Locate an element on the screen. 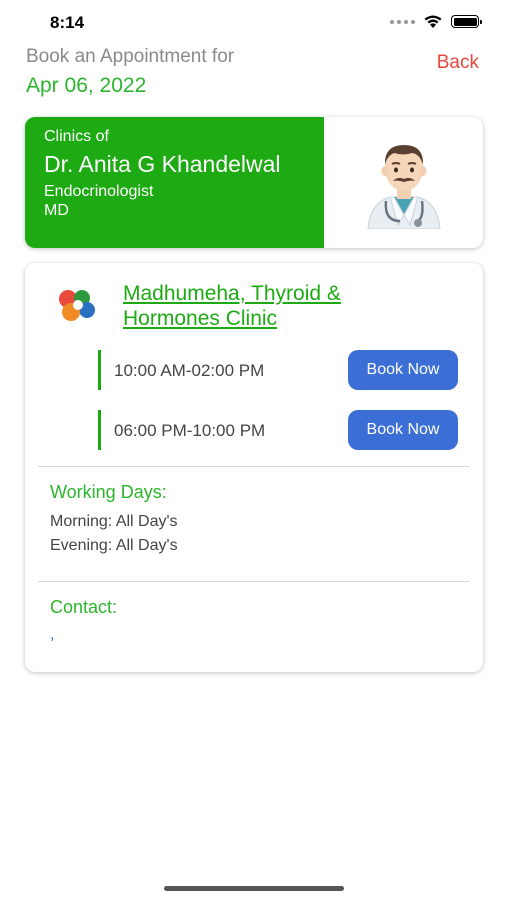 This screenshot has width=507, height=900. doctor-avatar-area is located at coordinates (403, 182).